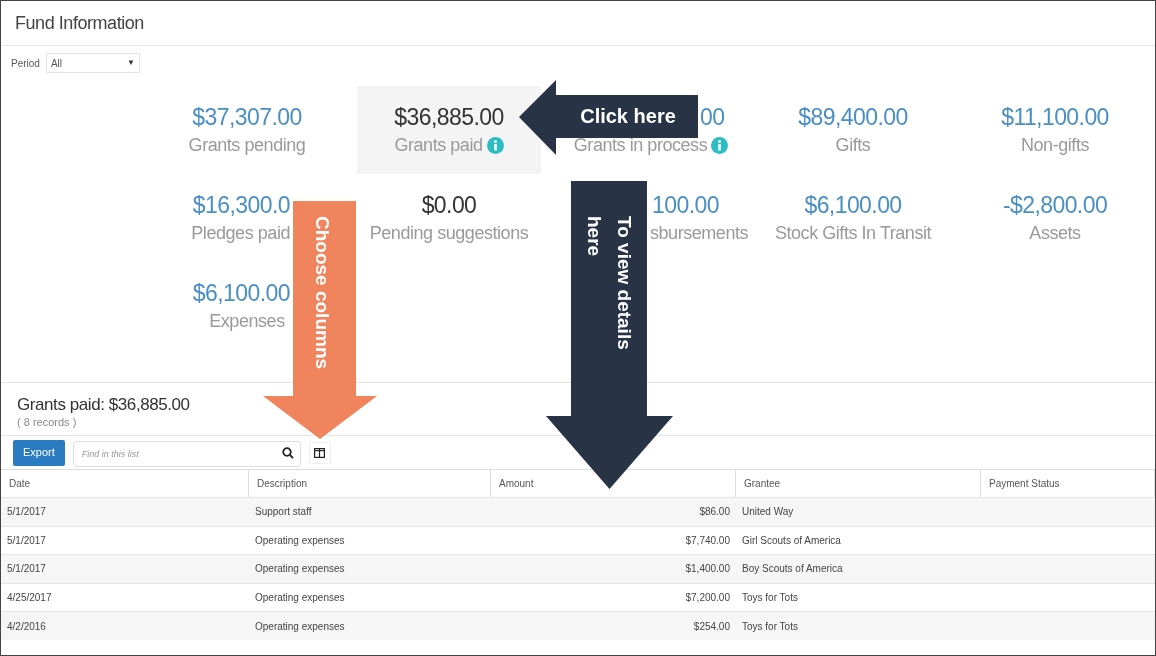  I want to click on table-cell-text: Boy Scouts of America, so click(792, 569).